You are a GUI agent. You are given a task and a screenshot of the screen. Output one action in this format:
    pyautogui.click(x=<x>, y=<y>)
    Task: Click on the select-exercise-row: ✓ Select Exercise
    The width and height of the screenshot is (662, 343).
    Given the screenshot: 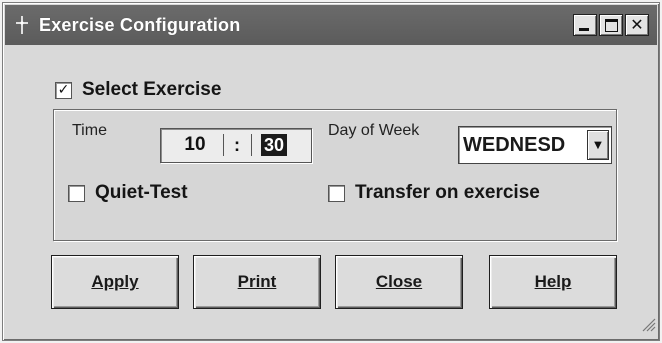 What is the action you would take?
    pyautogui.click(x=138, y=90)
    